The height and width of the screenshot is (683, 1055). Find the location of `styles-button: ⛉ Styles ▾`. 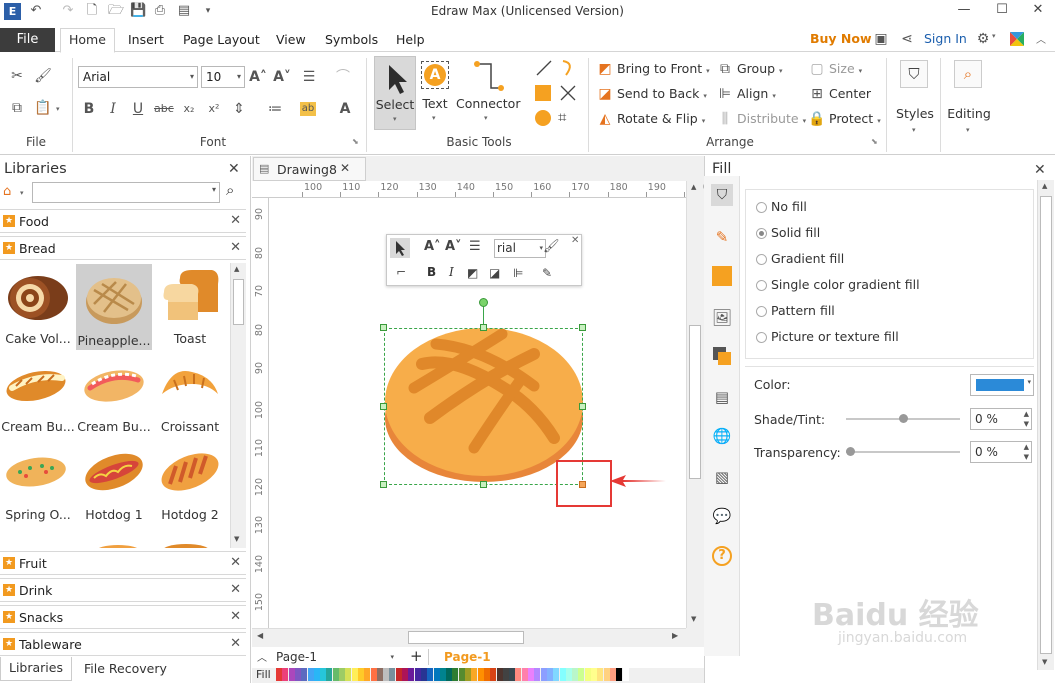

styles-button: ⛉ Styles ▾ is located at coordinates (915, 100).